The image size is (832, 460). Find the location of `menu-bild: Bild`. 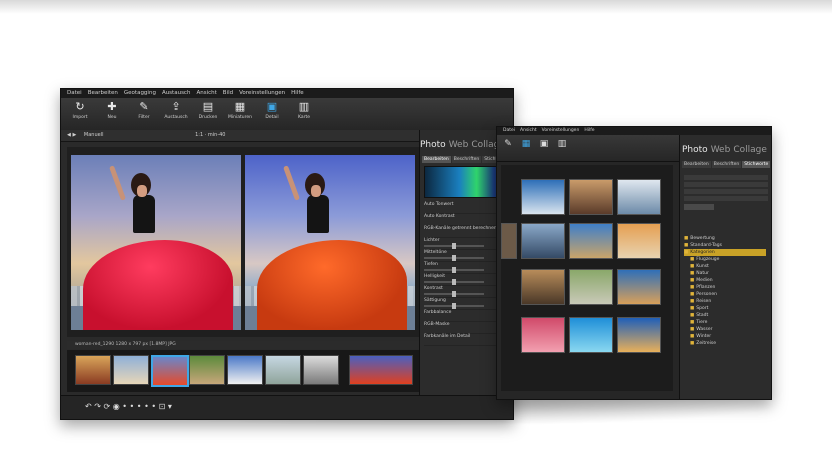

menu-bild: Bild is located at coordinates (228, 93).